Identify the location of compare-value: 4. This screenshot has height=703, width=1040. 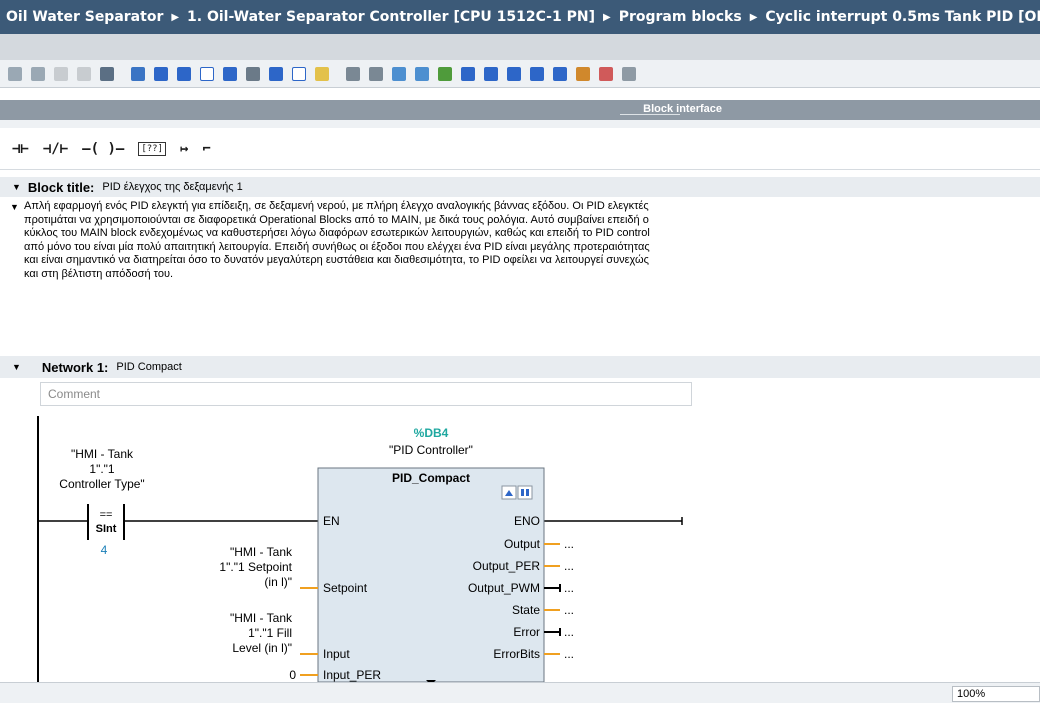
(104, 550).